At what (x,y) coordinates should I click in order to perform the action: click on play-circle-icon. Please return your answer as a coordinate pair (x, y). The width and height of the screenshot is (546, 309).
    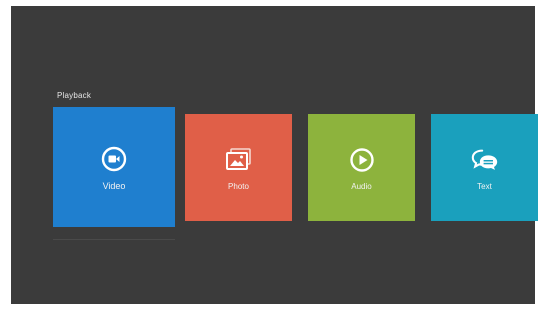
    Looking at the image, I should click on (362, 160).